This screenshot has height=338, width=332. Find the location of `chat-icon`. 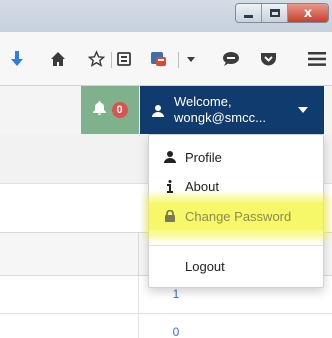

chat-icon is located at coordinates (231, 59).